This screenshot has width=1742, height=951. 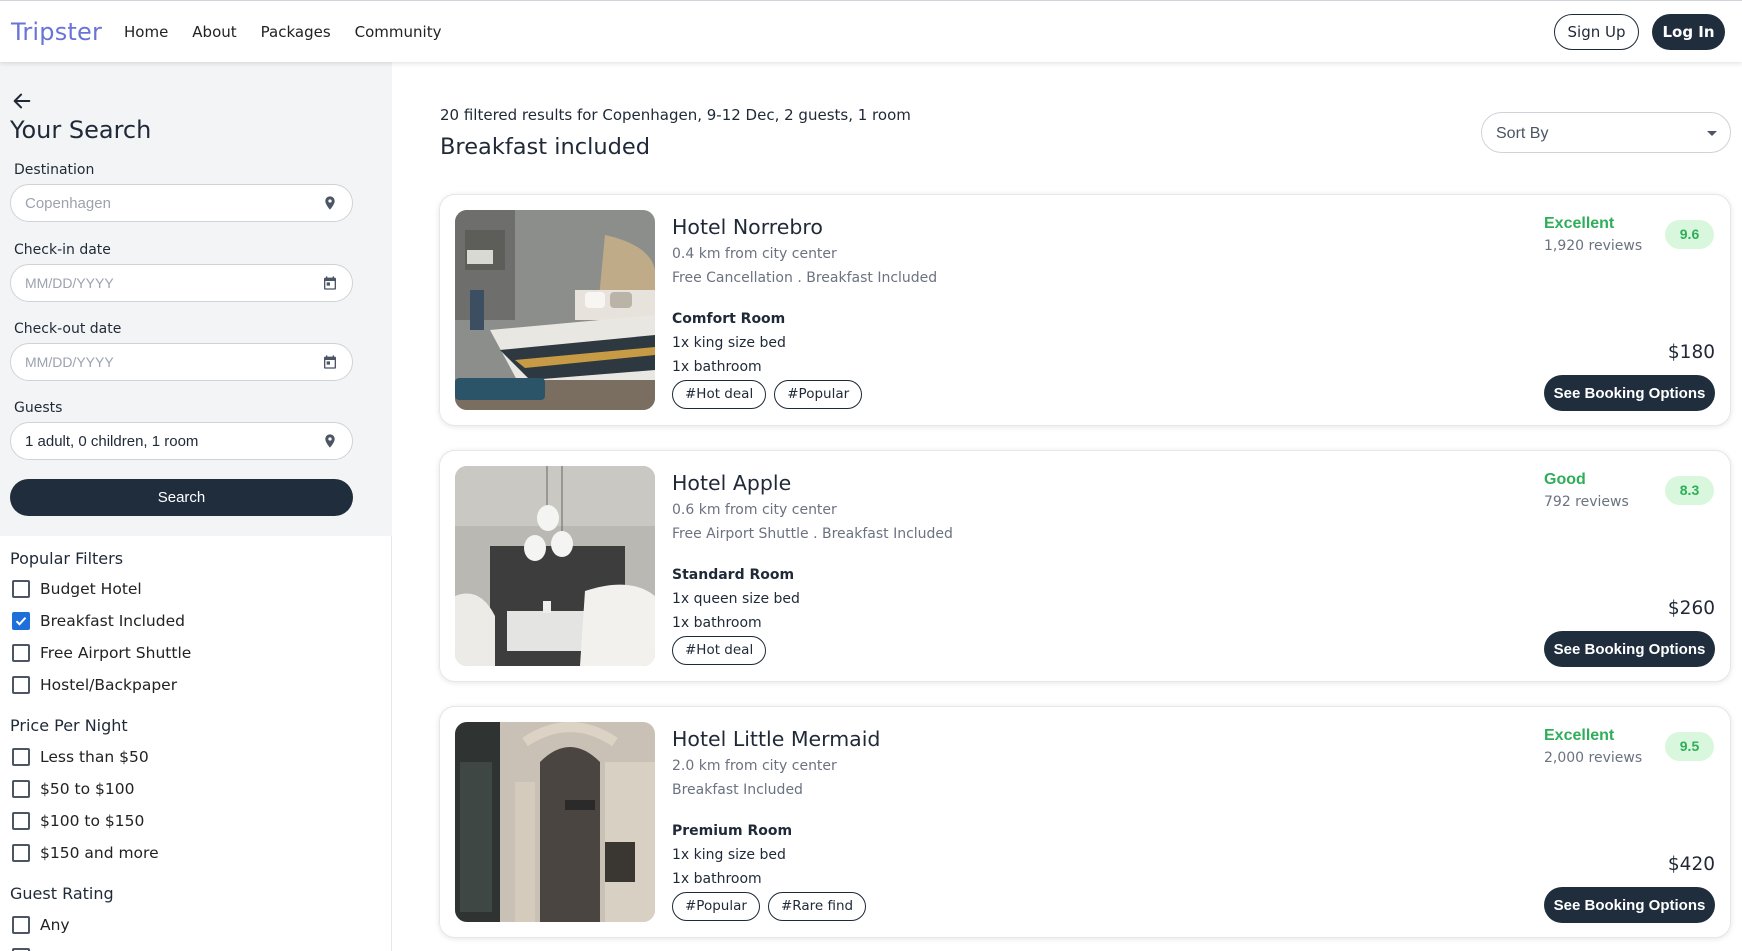 I want to click on nav-about: About, so click(x=214, y=32).